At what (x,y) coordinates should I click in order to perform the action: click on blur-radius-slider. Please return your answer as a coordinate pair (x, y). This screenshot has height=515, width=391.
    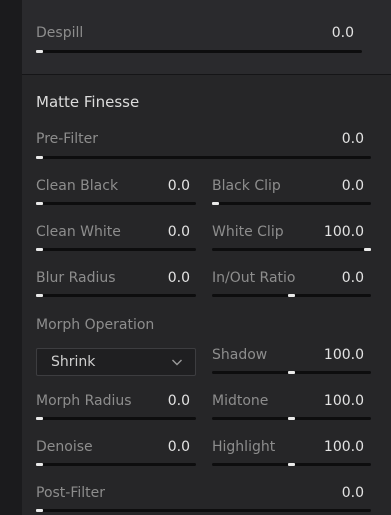
    Looking at the image, I should click on (116, 295).